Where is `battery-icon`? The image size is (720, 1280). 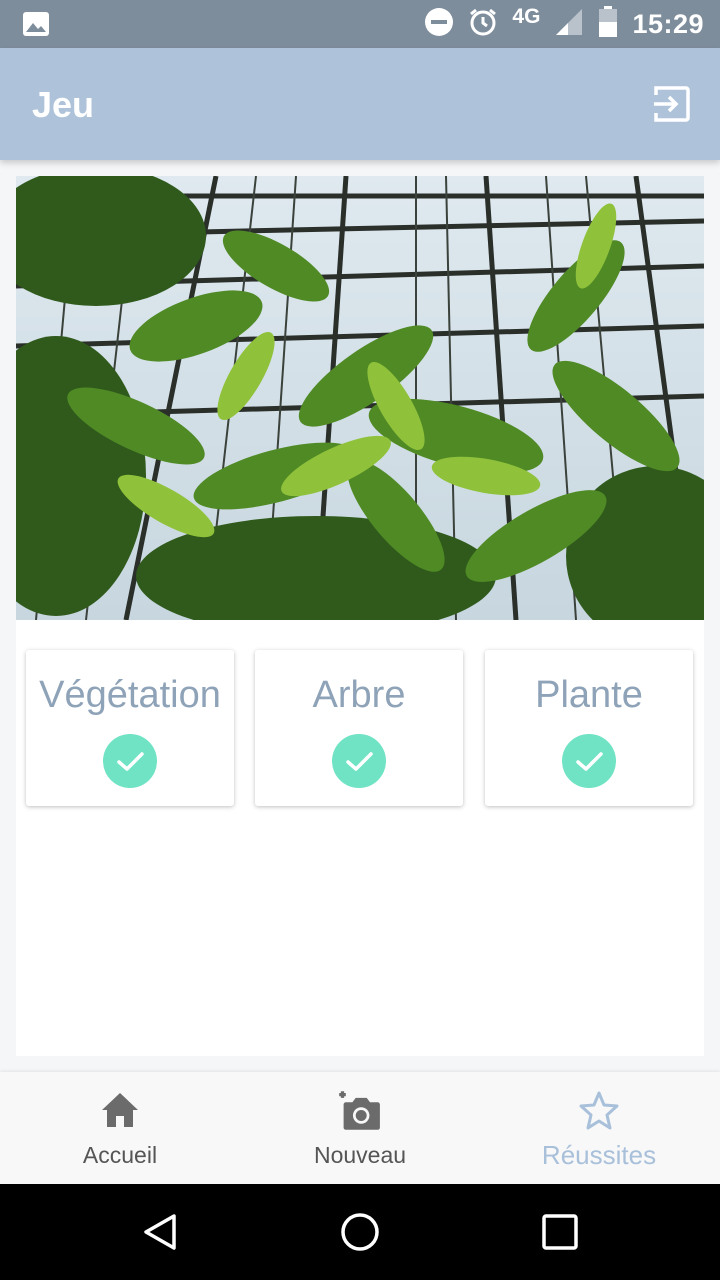 battery-icon is located at coordinates (608, 24).